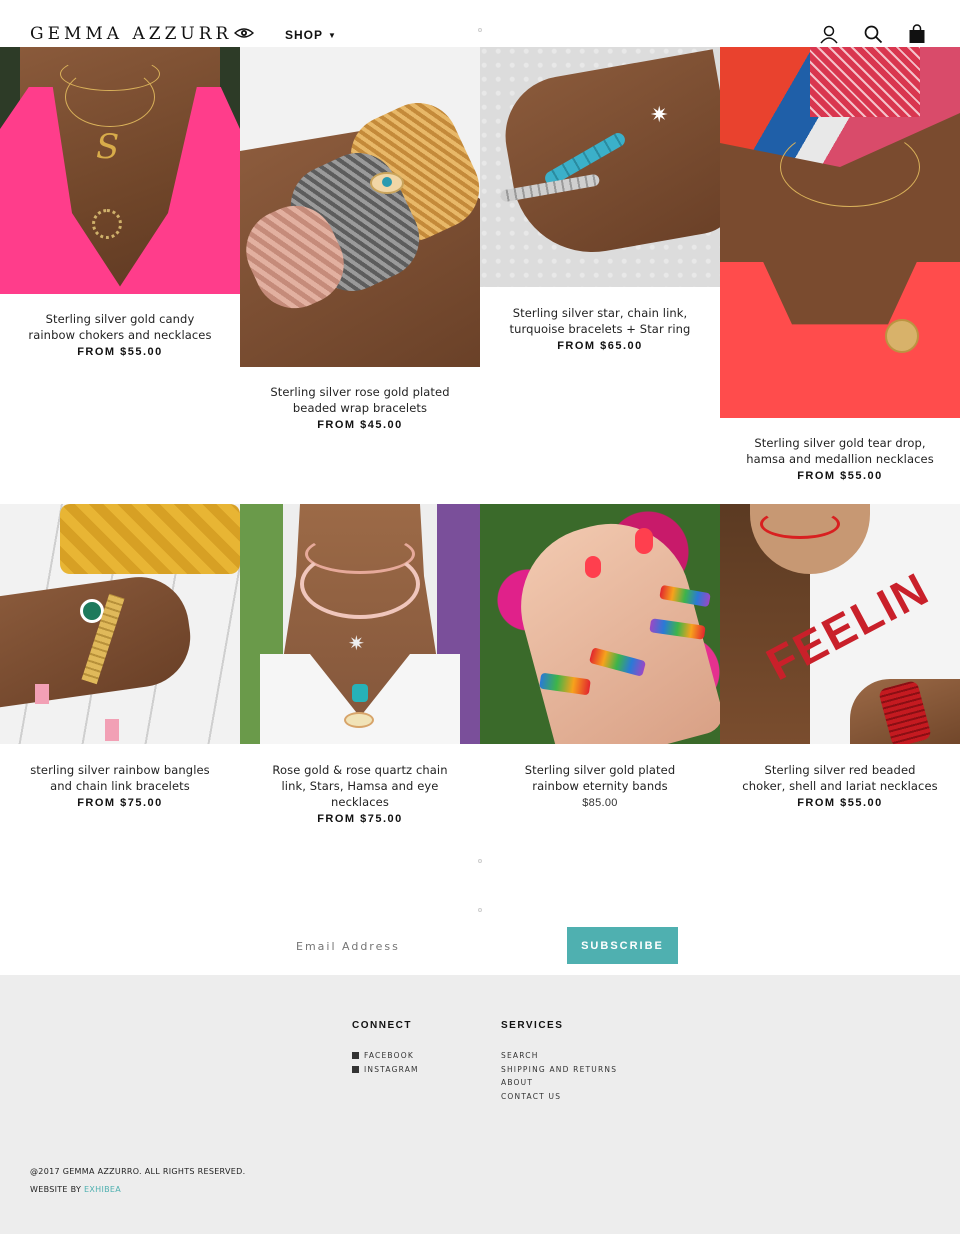 This screenshot has height=1234, width=960. I want to click on nav-shop-menu: SHOP ▼, so click(311, 35).